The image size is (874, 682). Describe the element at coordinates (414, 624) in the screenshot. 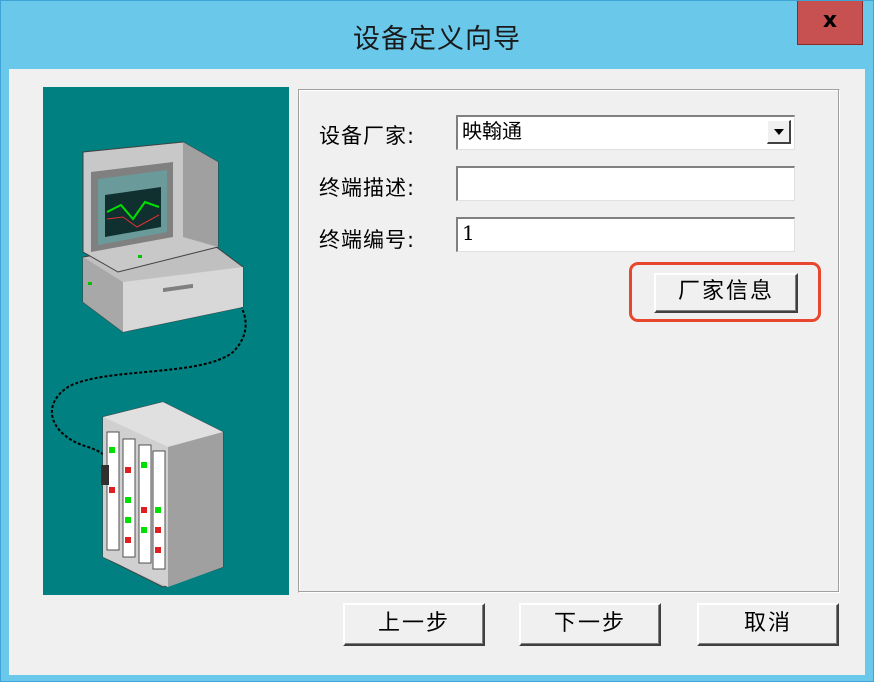

I see `prev-button: 上一步` at that location.